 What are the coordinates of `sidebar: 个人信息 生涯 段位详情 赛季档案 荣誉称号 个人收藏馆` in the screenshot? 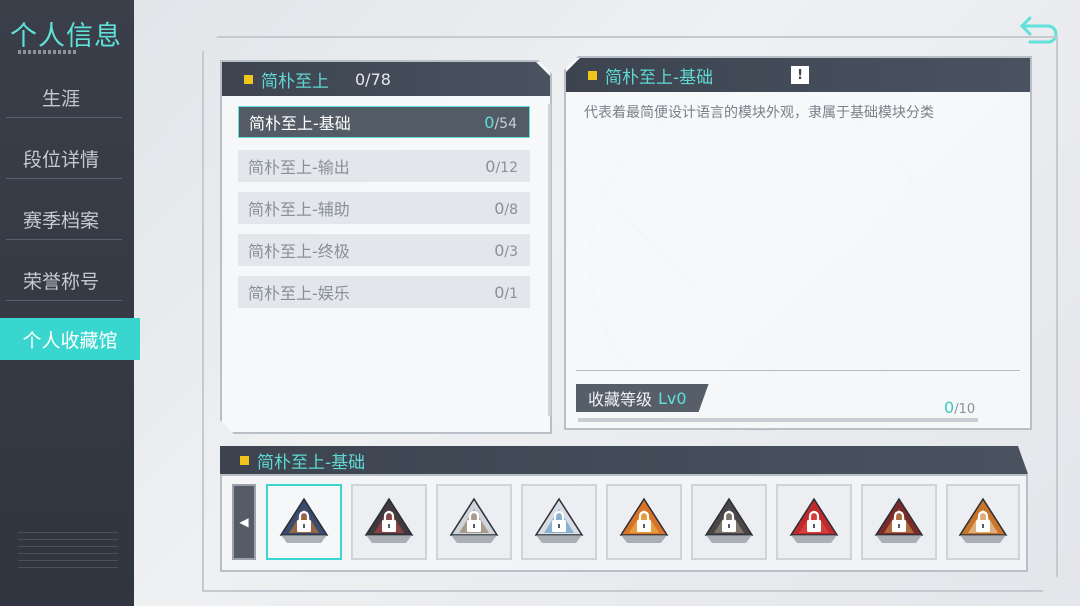 It's located at (70, 303).